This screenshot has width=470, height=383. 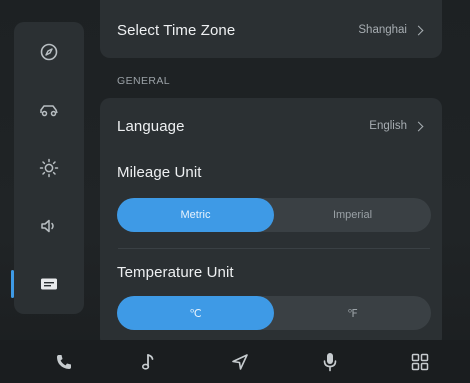 I want to click on dock-music-button, so click(x=148, y=362).